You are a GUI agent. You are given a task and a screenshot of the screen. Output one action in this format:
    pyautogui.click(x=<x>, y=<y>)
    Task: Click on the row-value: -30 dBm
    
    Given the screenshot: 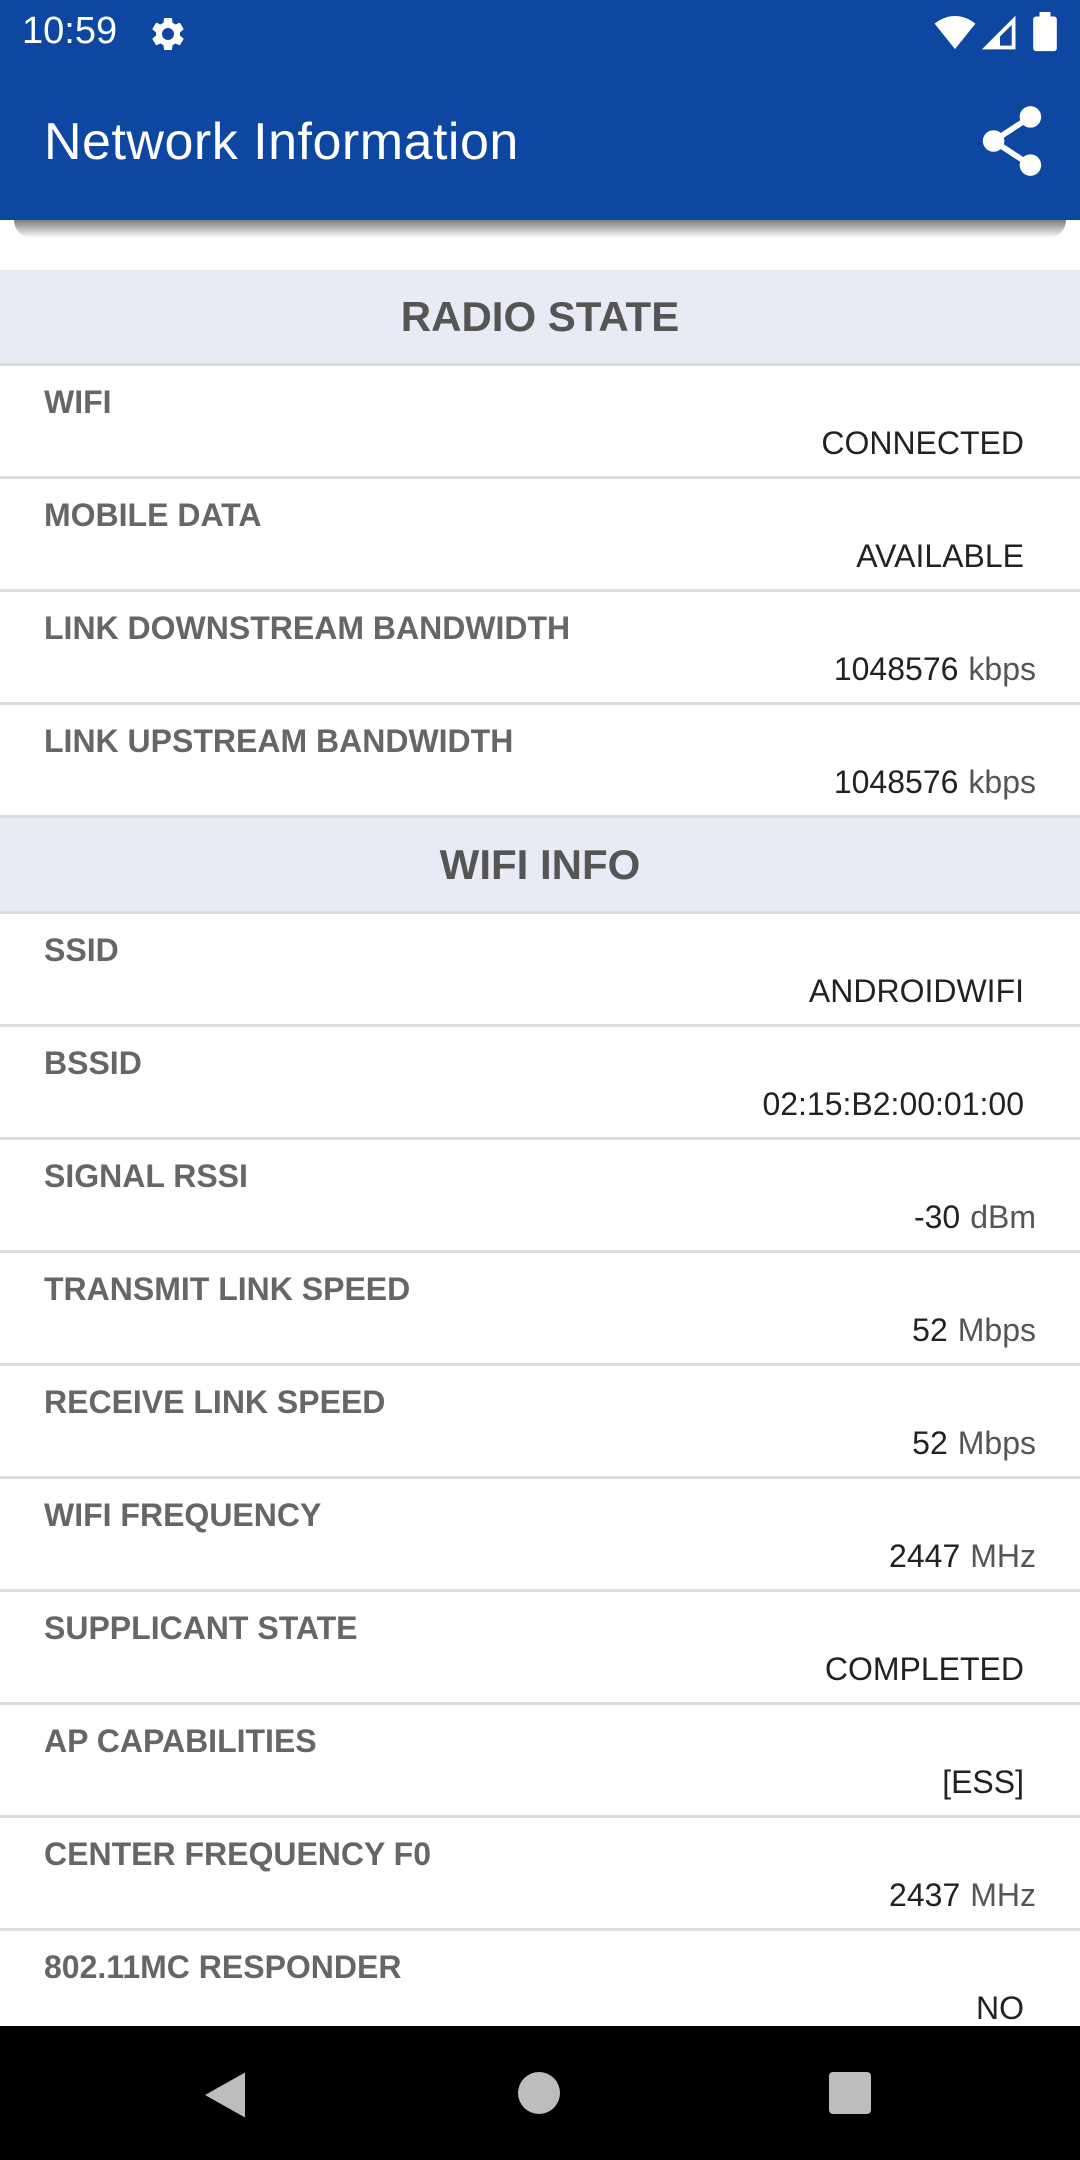 What is the action you would take?
    pyautogui.click(x=975, y=1217)
    